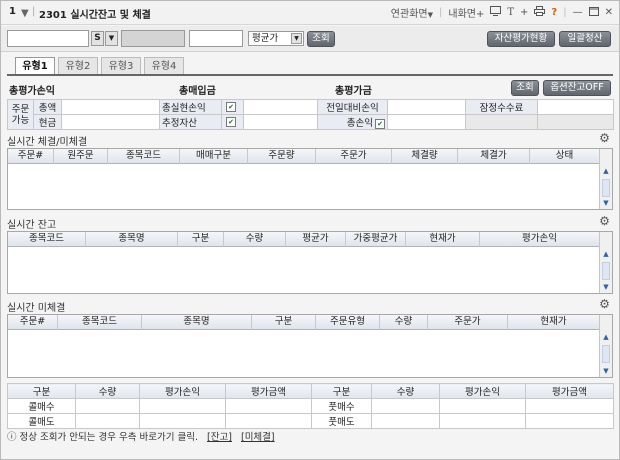 This screenshot has height=460, width=620. I want to click on help-icon: ?, so click(554, 12).